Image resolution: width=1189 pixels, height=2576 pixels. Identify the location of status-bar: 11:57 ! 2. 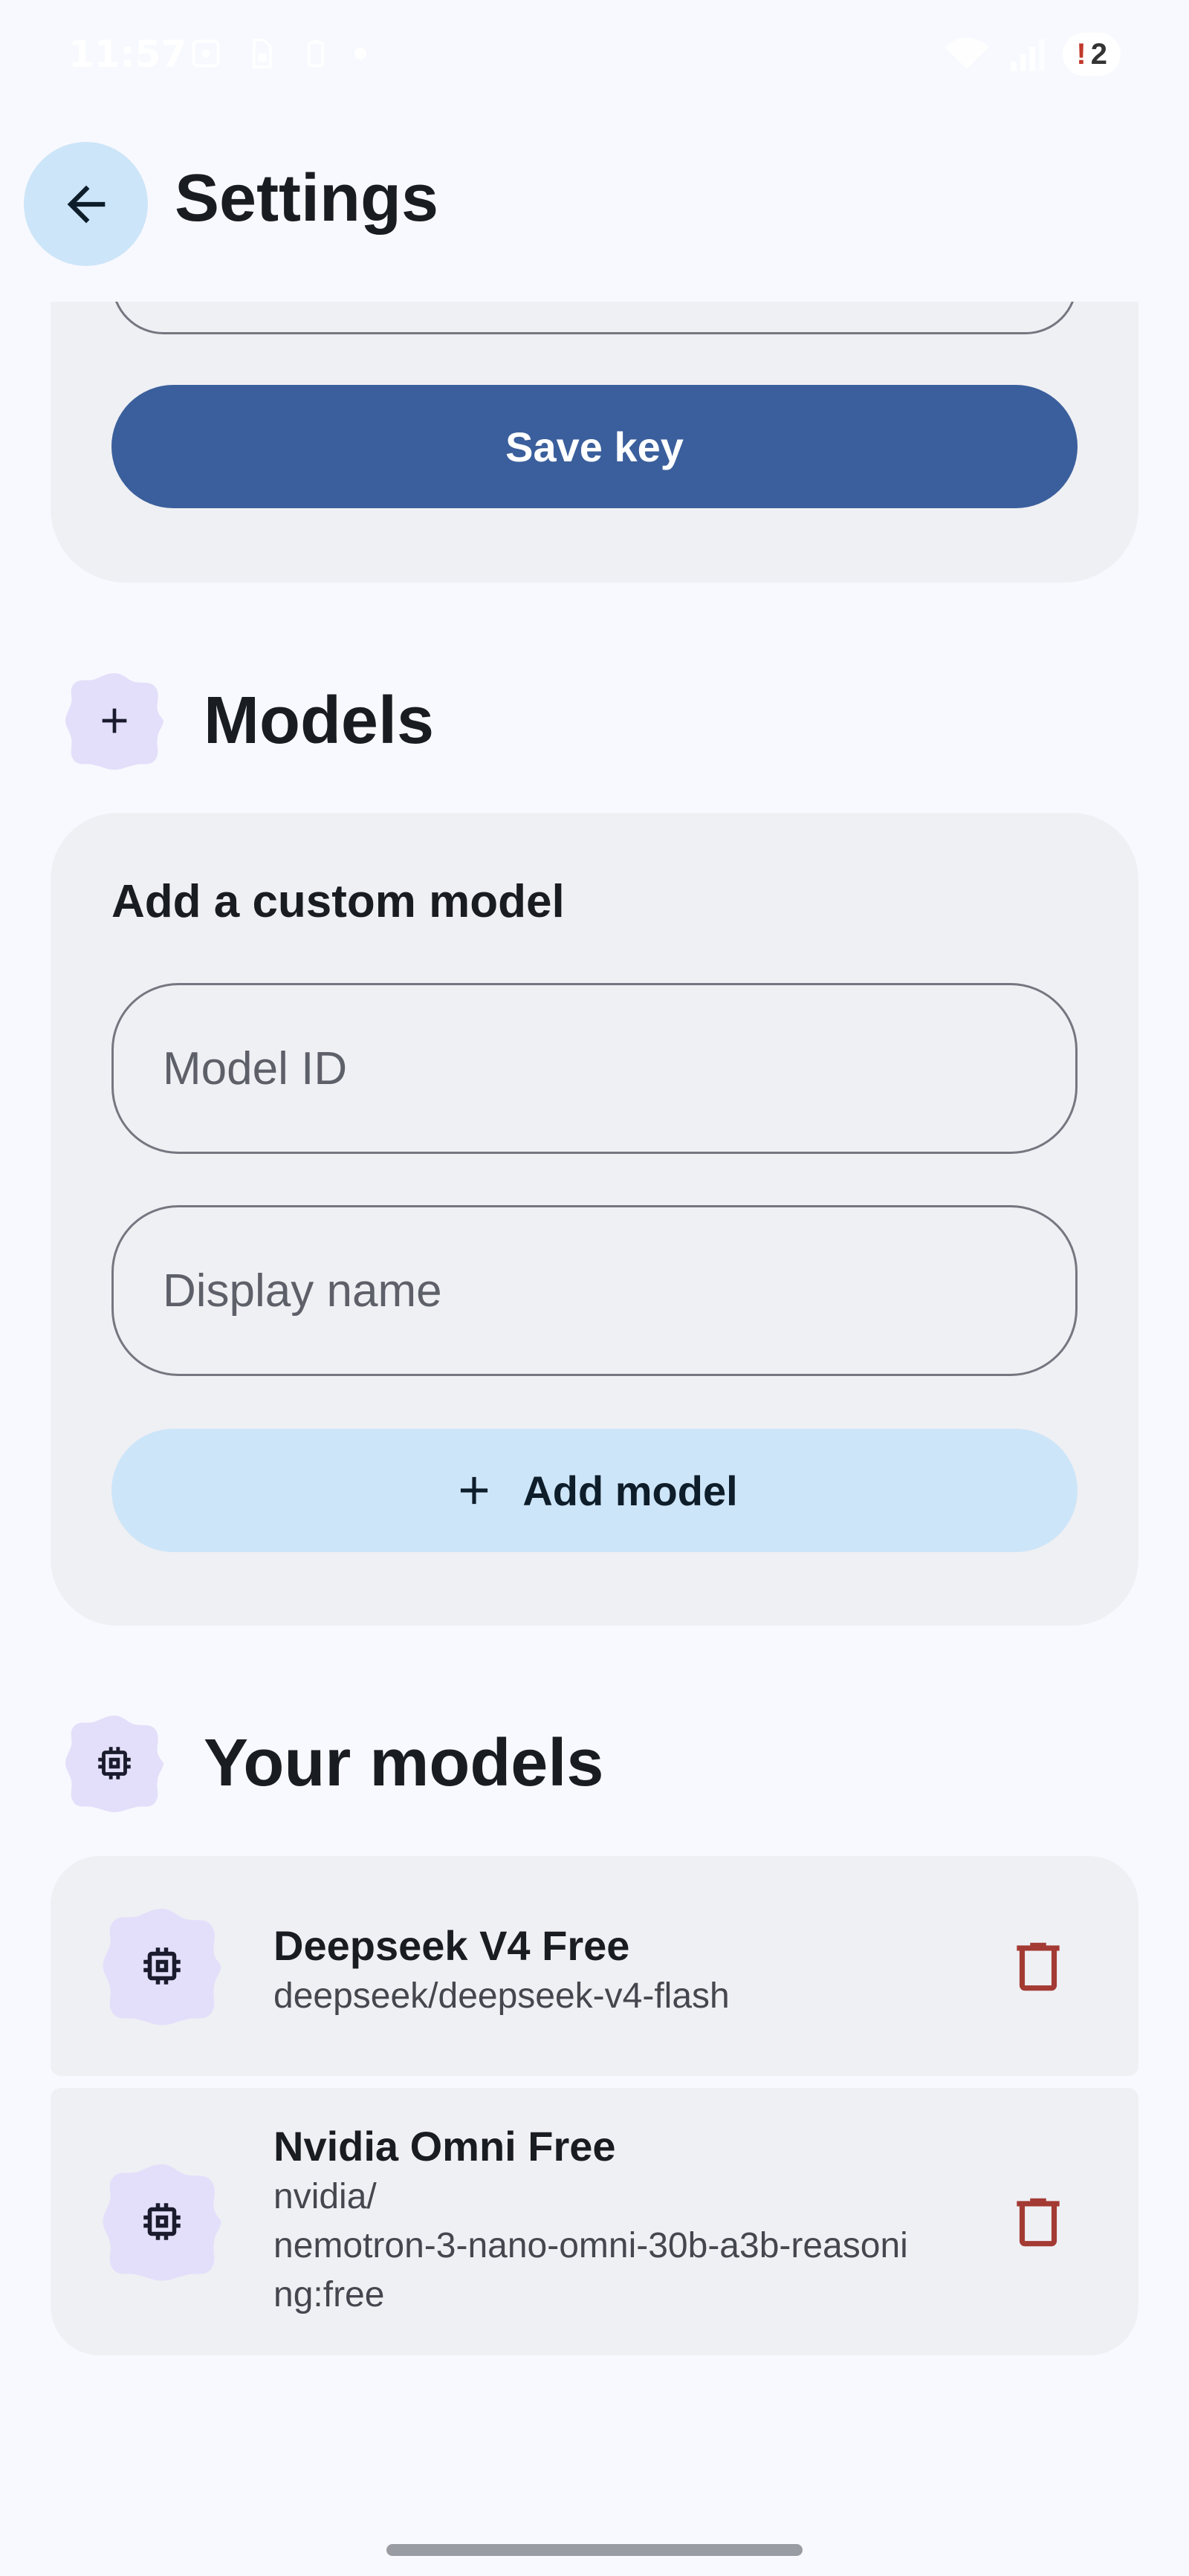
(594, 55).